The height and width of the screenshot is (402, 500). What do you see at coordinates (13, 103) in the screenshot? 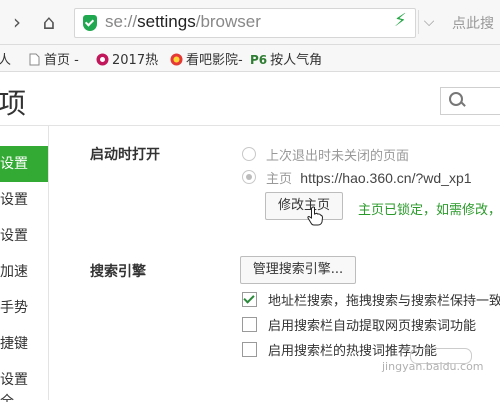
I see `page-title: 项` at bounding box center [13, 103].